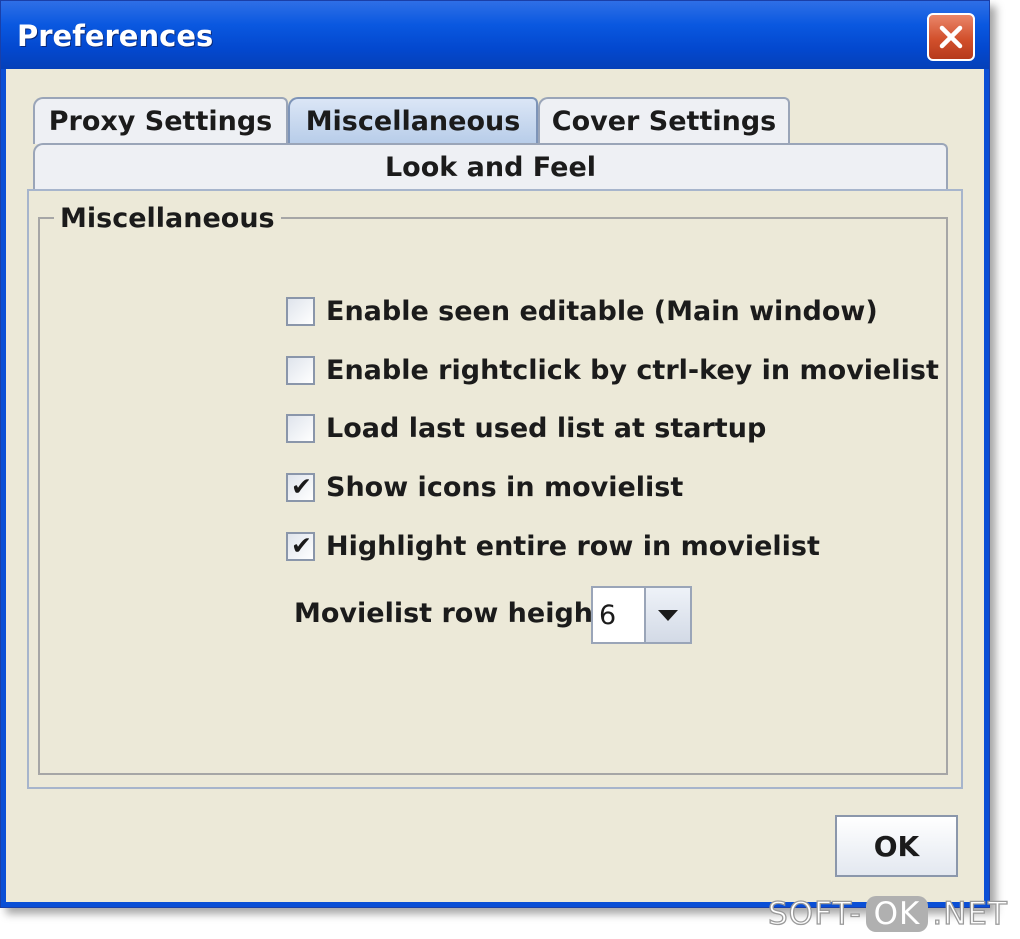 The image size is (1020, 939). Describe the element at coordinates (167, 218) in the screenshot. I see `groupbox-title: Miscellaneous` at that location.